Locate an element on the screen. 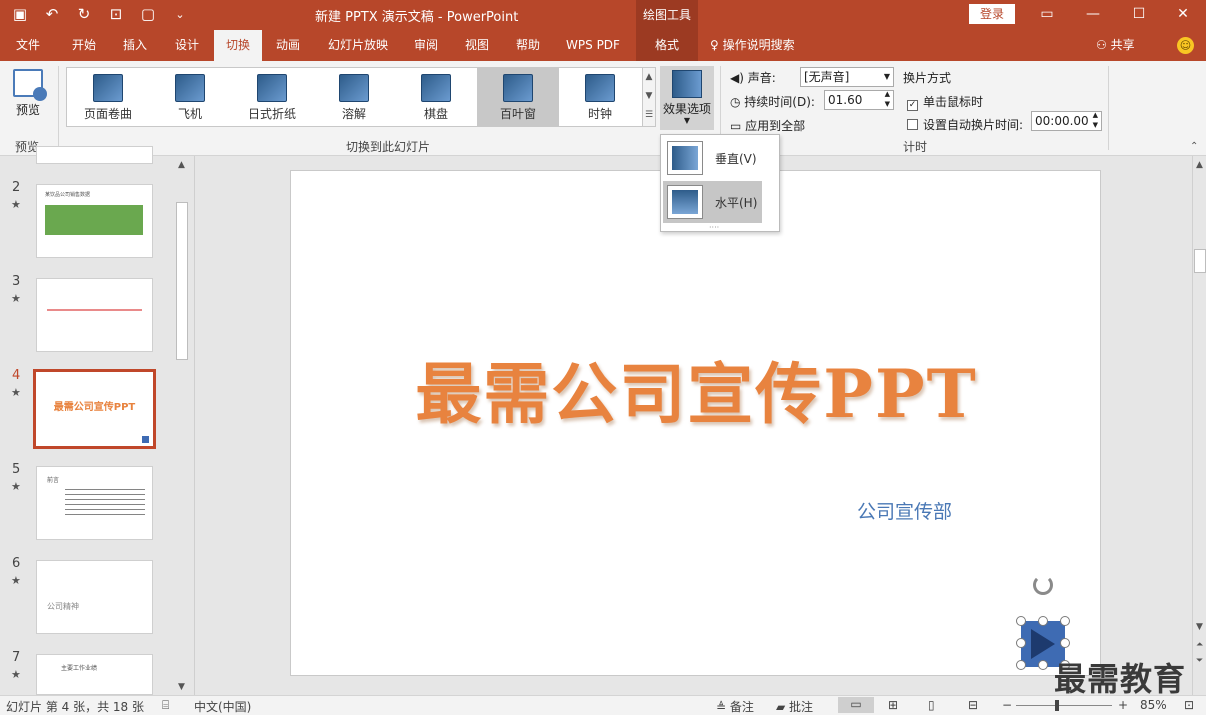 The height and width of the screenshot is (715, 1206). slide-thumbnail-2: 某饮品公司销售数据 is located at coordinates (94, 221).